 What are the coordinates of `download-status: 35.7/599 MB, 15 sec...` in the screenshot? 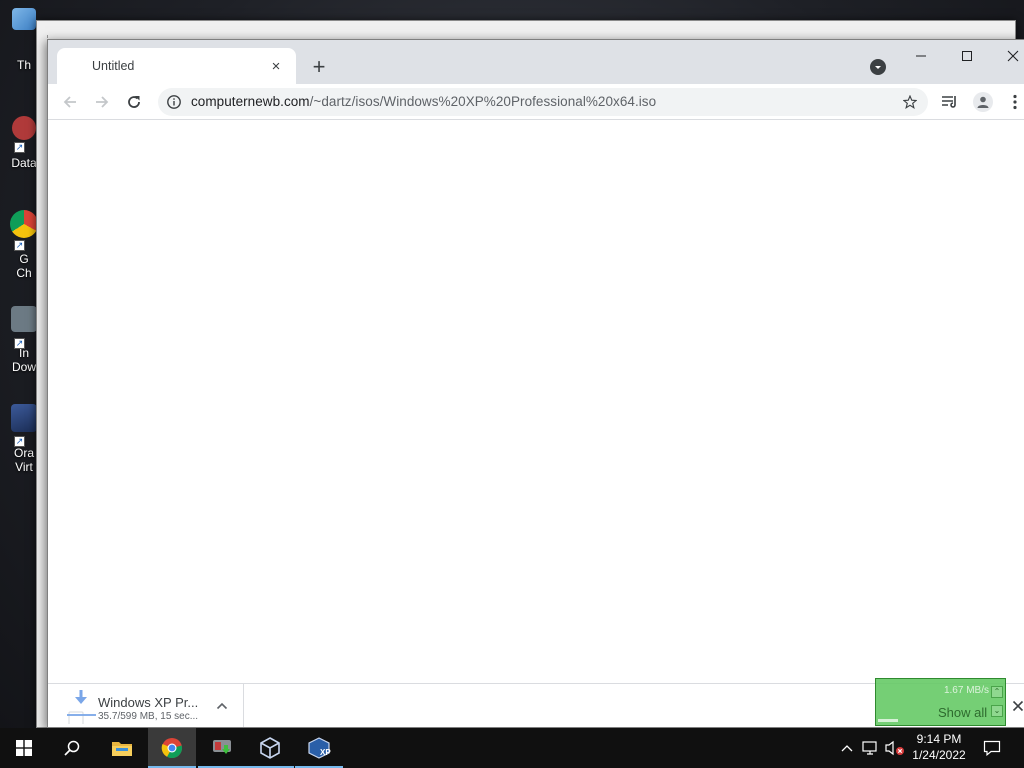 It's located at (148, 716).